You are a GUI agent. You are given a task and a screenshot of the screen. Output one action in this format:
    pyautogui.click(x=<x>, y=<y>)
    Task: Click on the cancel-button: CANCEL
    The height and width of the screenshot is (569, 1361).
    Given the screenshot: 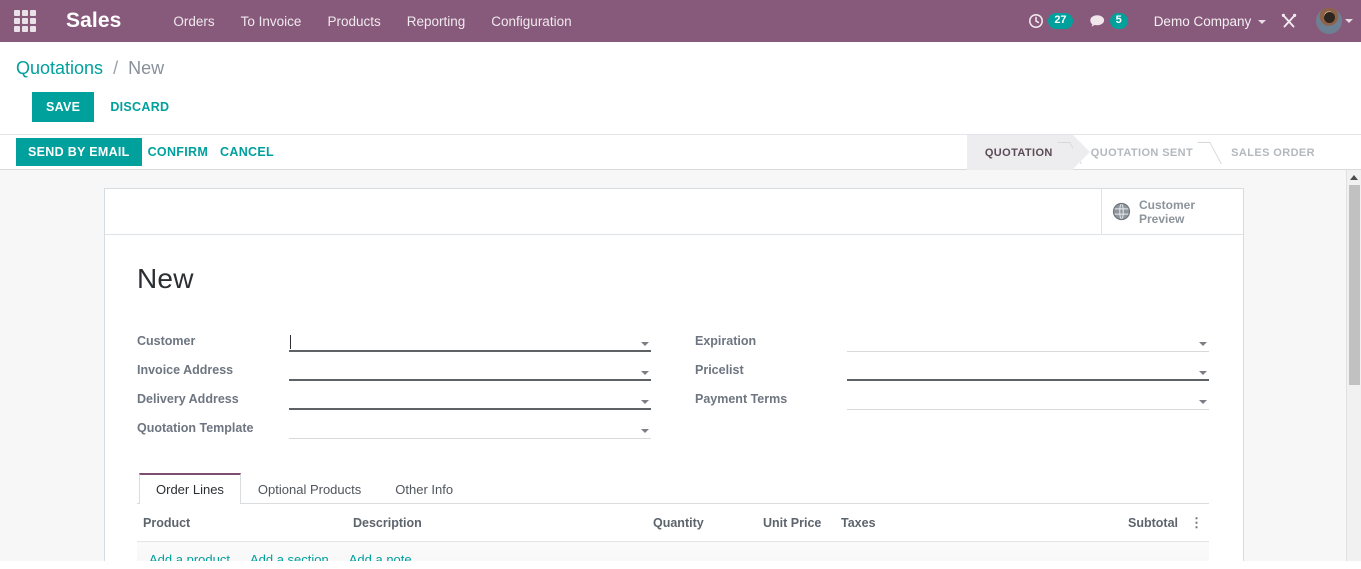 What is the action you would take?
    pyautogui.click(x=247, y=152)
    